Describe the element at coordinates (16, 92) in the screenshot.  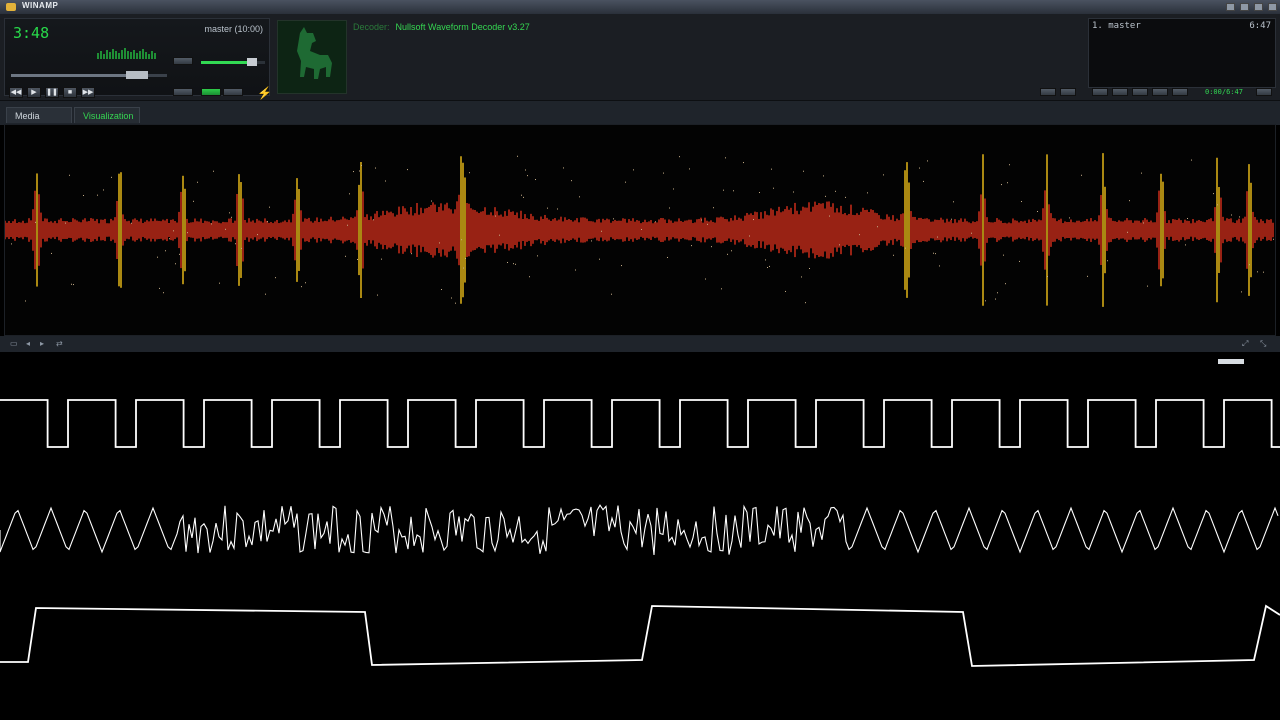
I see `previous-button: ◀◀` at that location.